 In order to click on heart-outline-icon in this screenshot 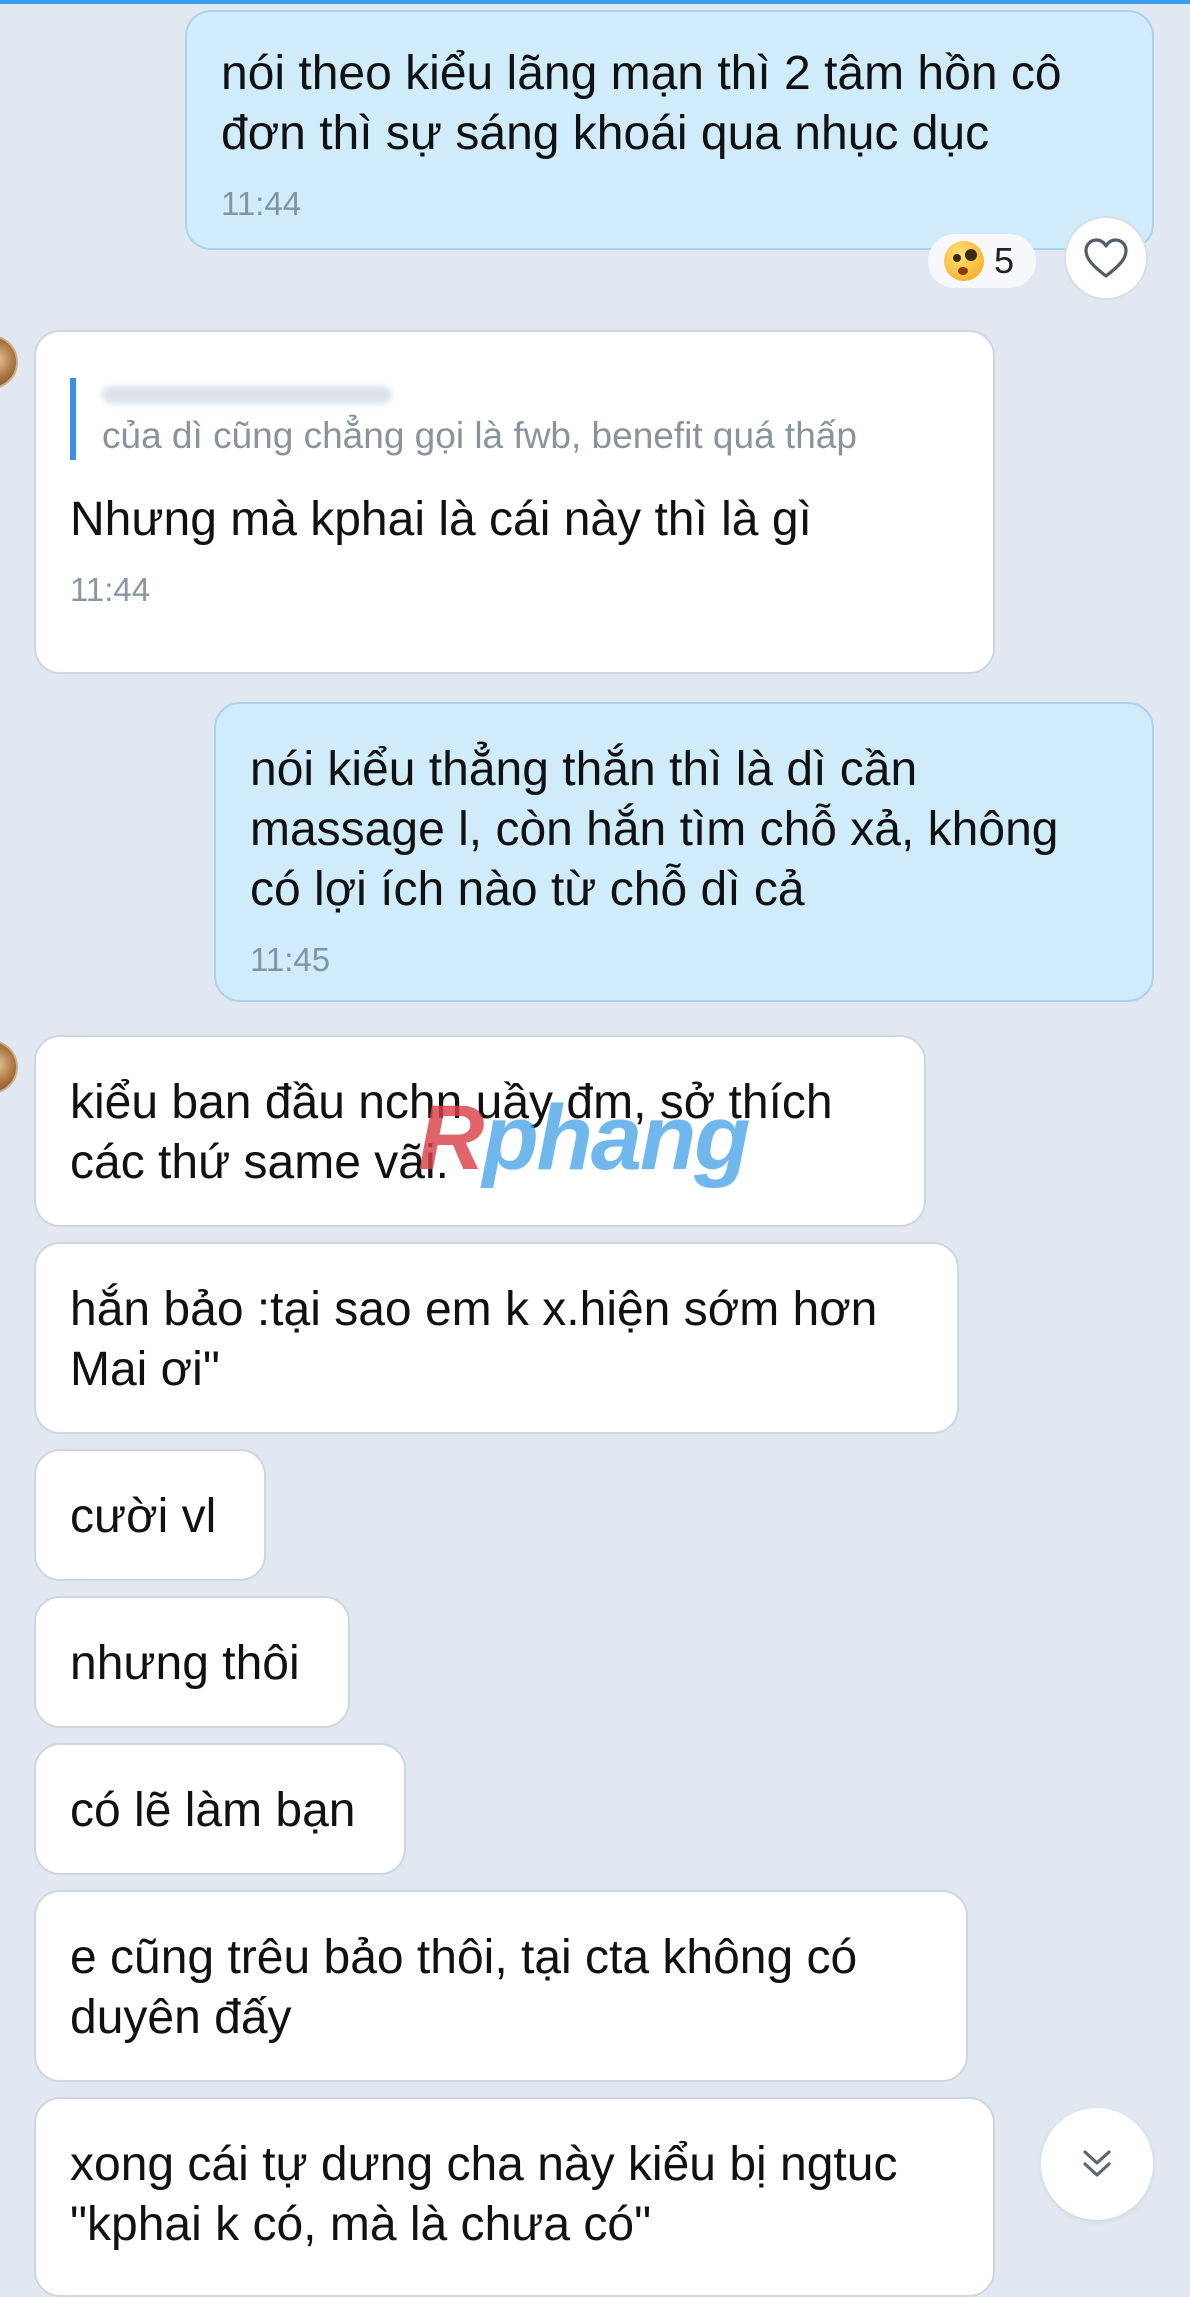, I will do `click(1106, 258)`.